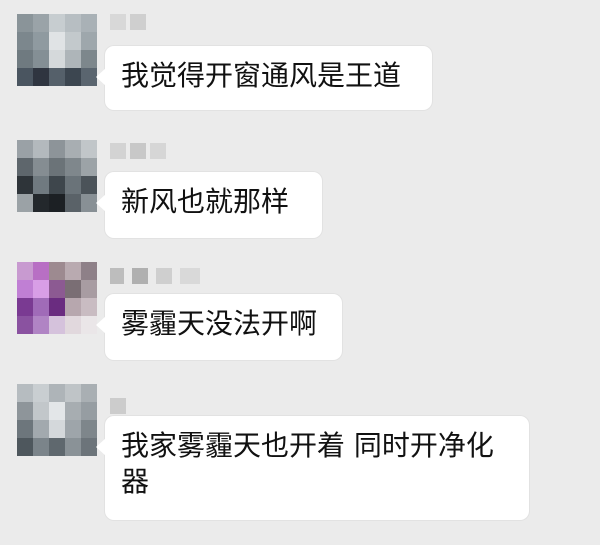 Image resolution: width=600 pixels, height=545 pixels. I want to click on message-bubble: 我家雾霾天也开着 同时开净化器, so click(312, 468).